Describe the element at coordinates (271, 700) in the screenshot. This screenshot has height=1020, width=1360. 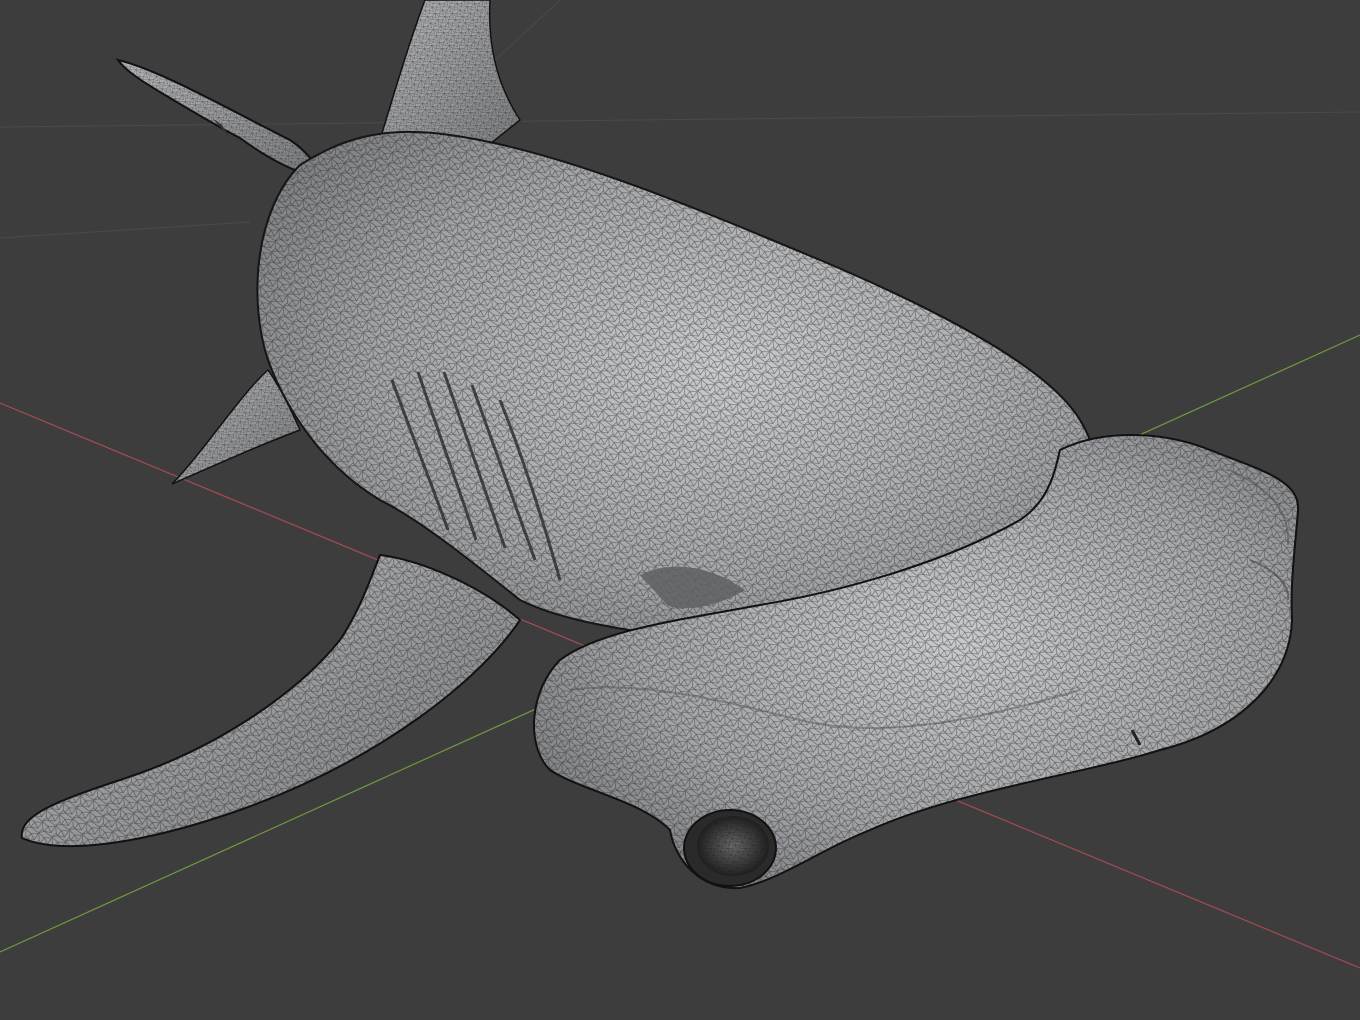
I see `pectoral-fin` at that location.